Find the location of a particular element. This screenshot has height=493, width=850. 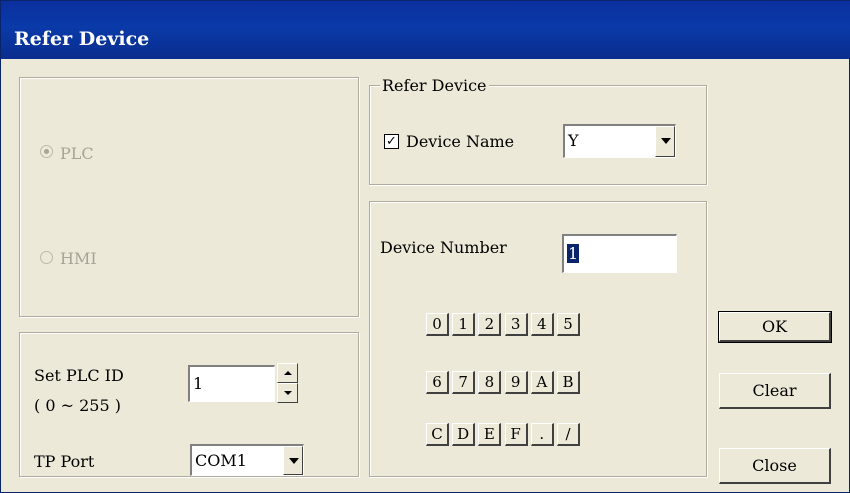

spin-up-icon is located at coordinates (287, 373).